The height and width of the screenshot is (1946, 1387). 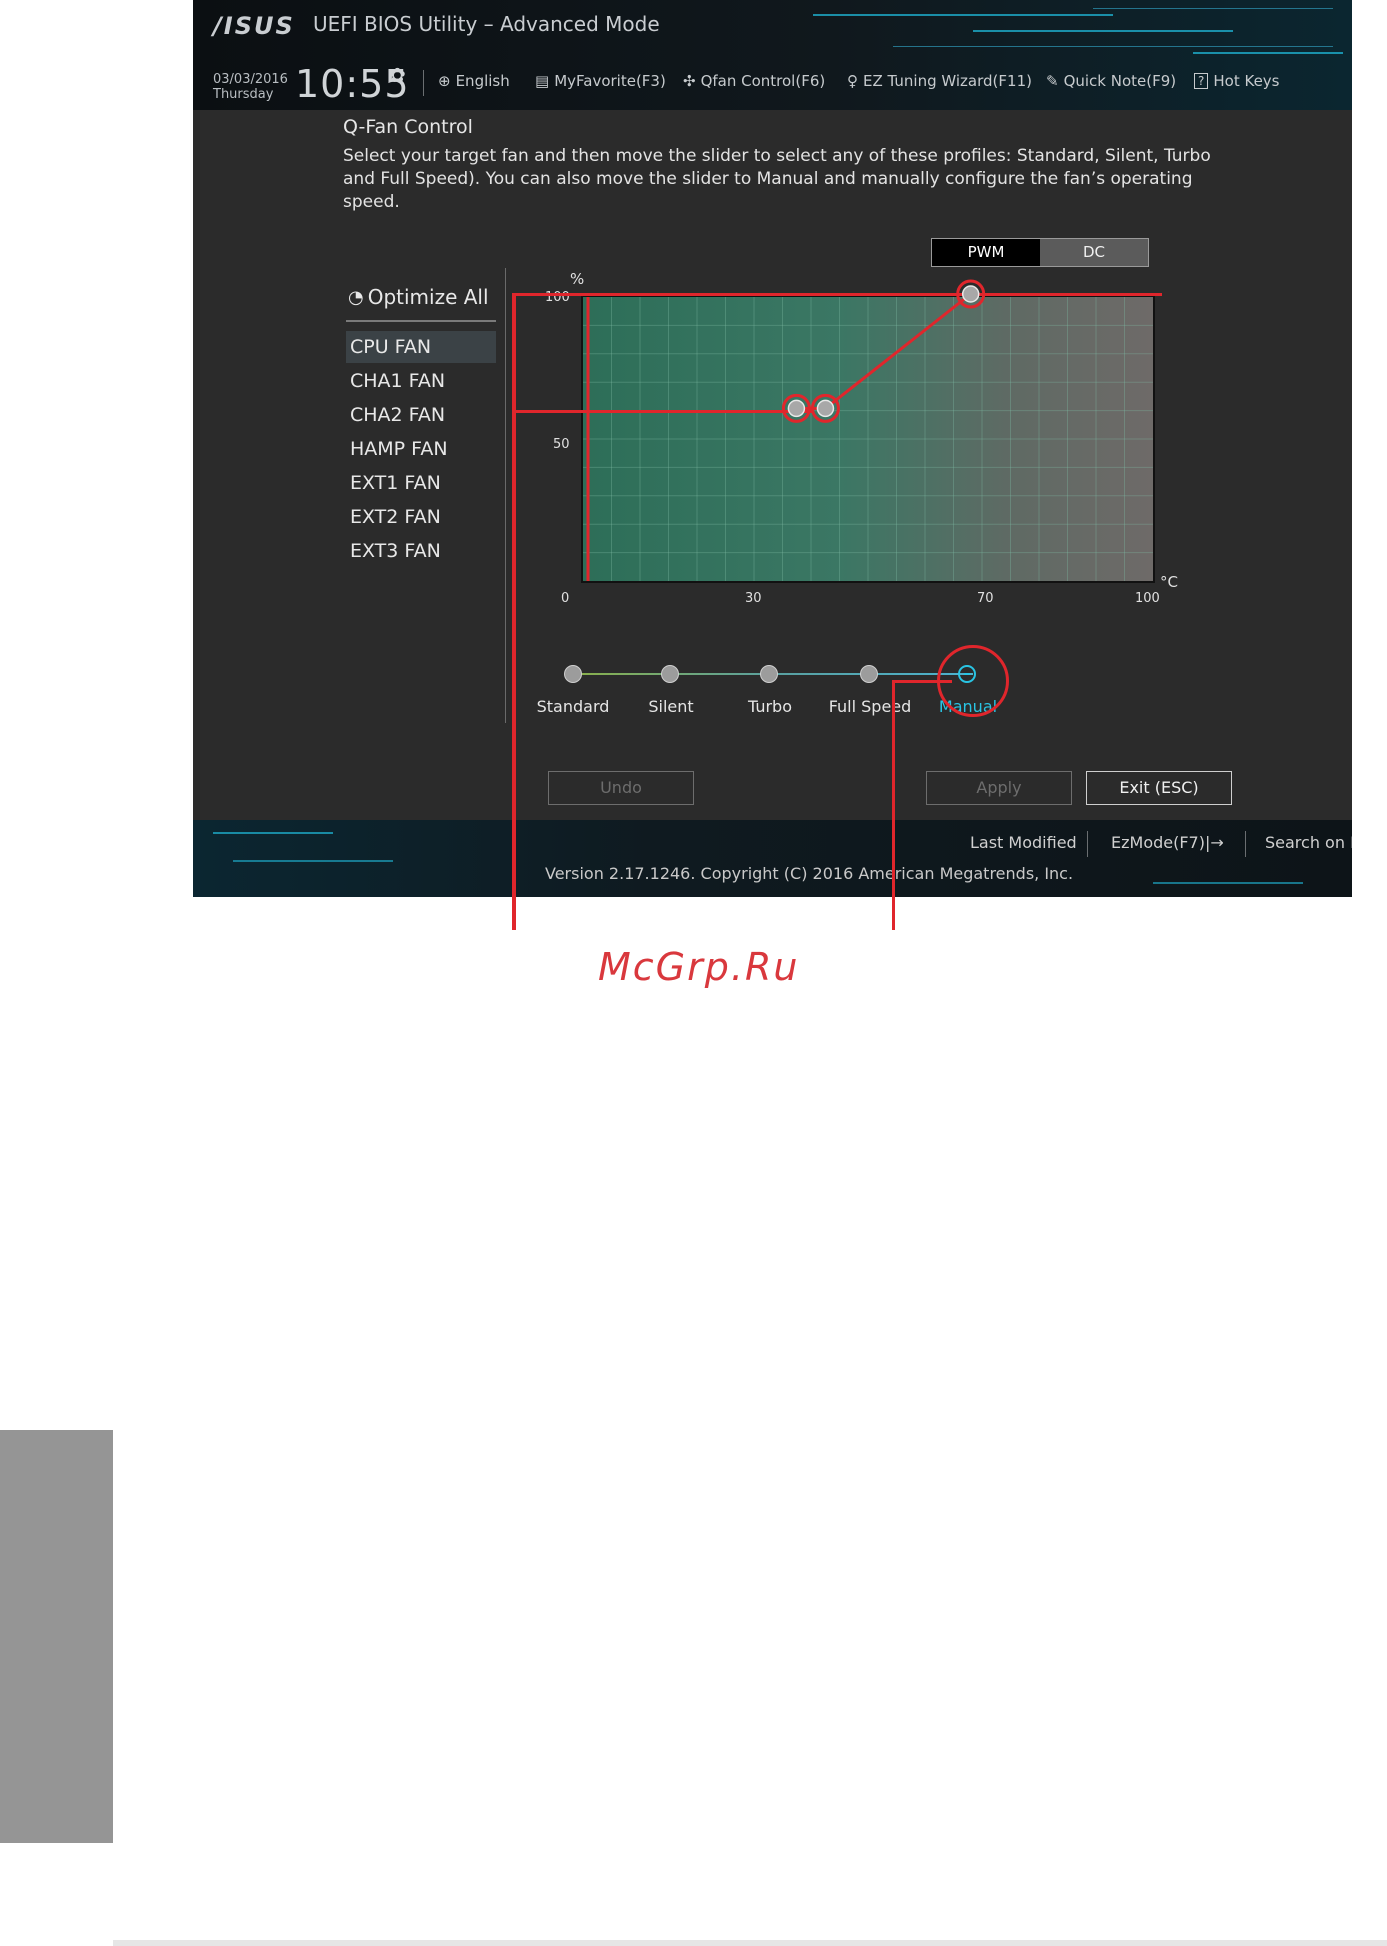 I want to click on curve-points-layer, so click(x=883, y=351).